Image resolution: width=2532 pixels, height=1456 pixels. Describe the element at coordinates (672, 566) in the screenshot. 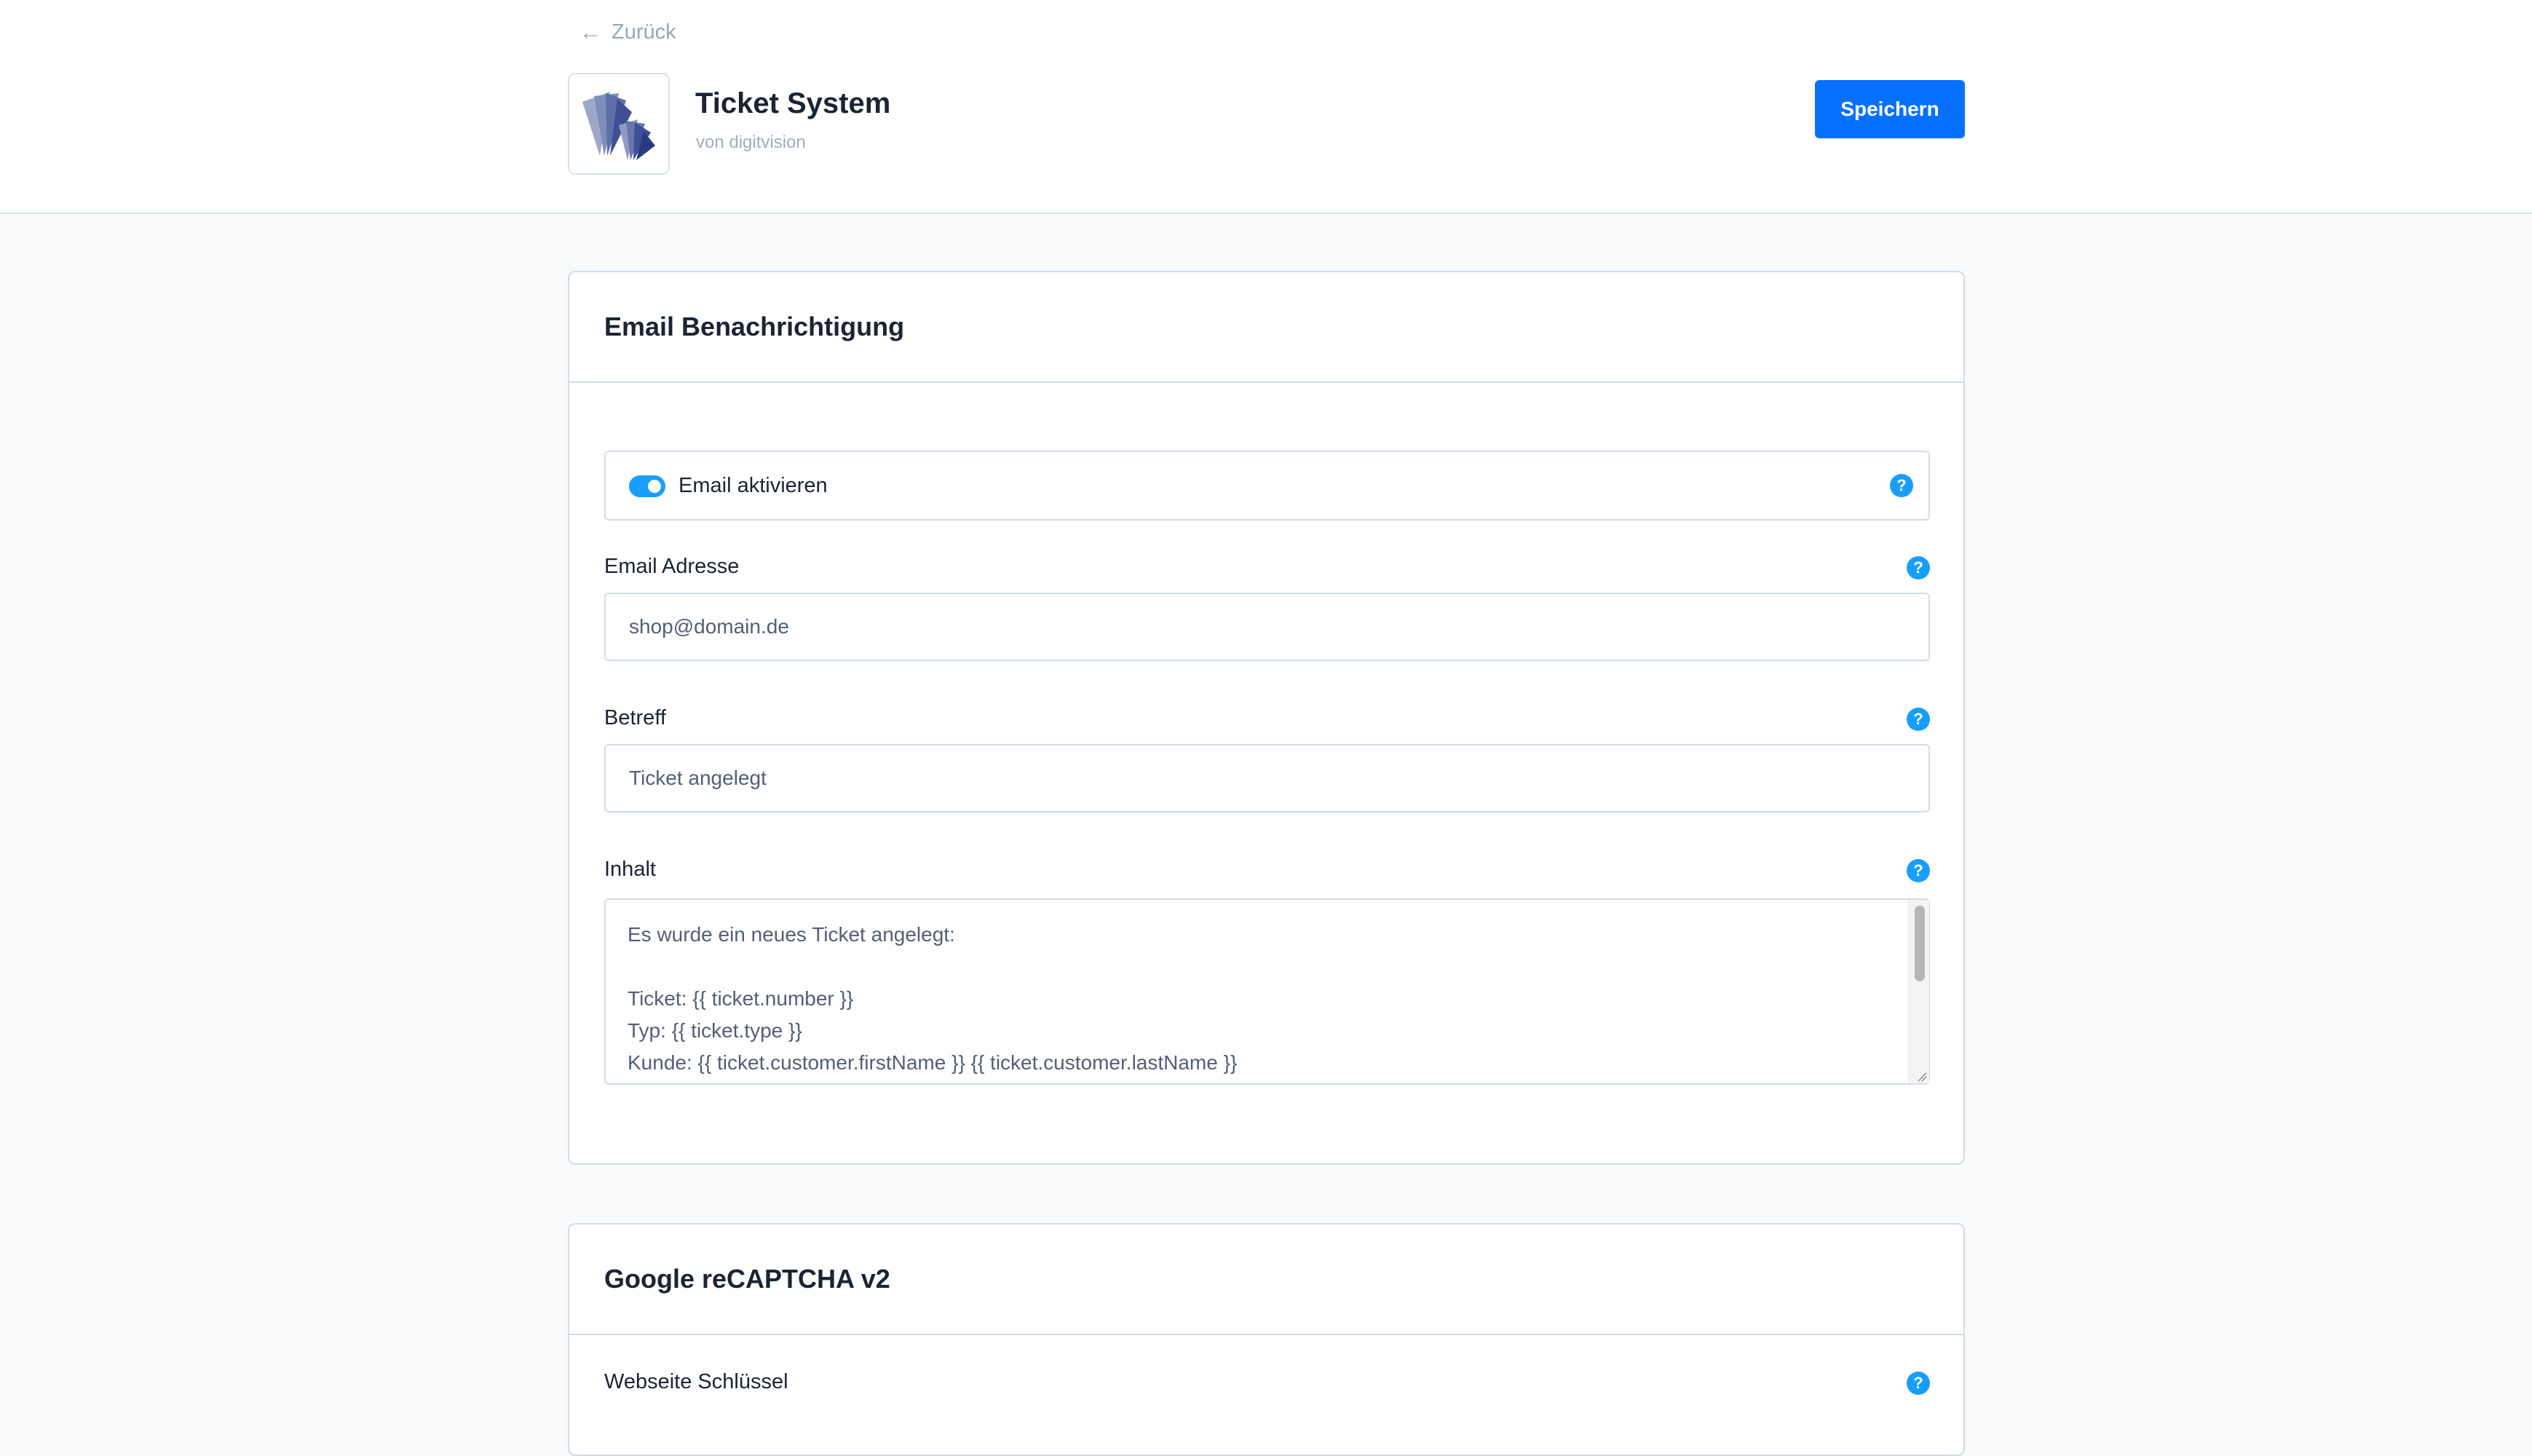

I see `email-address-label: Email Adresse` at that location.